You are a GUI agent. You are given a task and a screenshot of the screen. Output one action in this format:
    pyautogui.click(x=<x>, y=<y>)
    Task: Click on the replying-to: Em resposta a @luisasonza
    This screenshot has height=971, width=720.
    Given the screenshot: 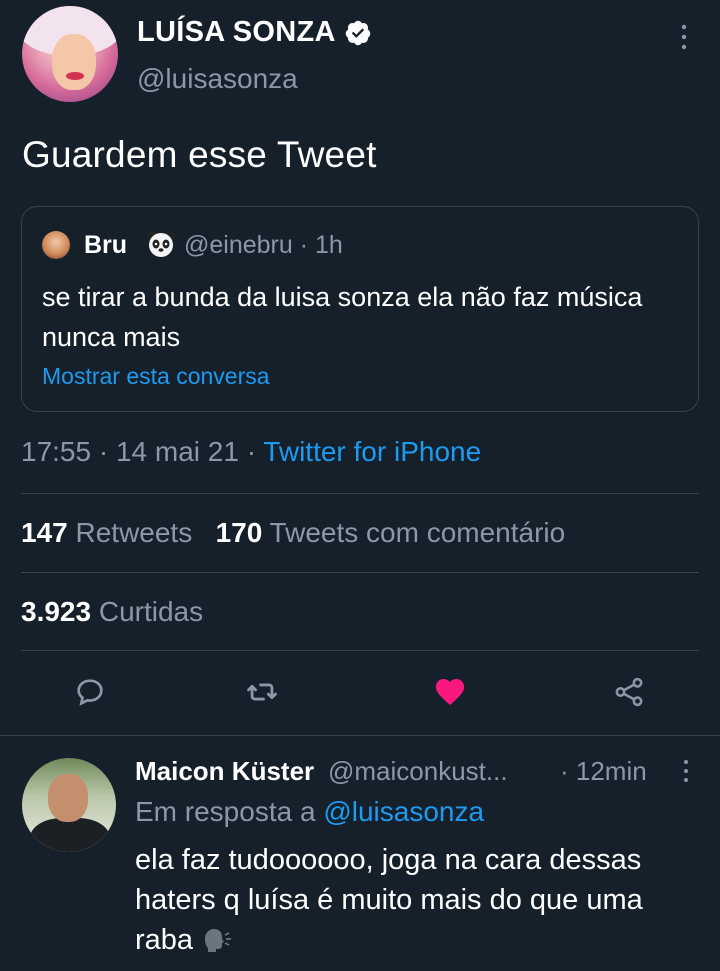 What is the action you would take?
    pyautogui.click(x=309, y=812)
    